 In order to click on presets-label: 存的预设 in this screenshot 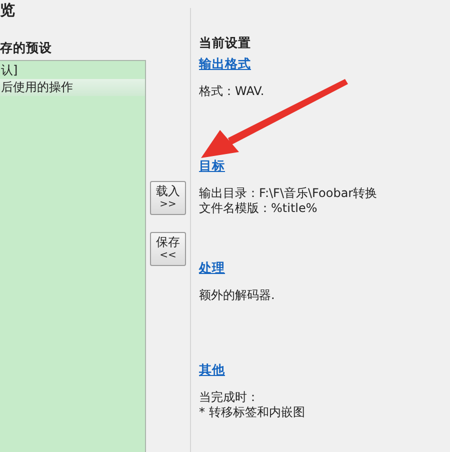, I will do `click(26, 48)`.